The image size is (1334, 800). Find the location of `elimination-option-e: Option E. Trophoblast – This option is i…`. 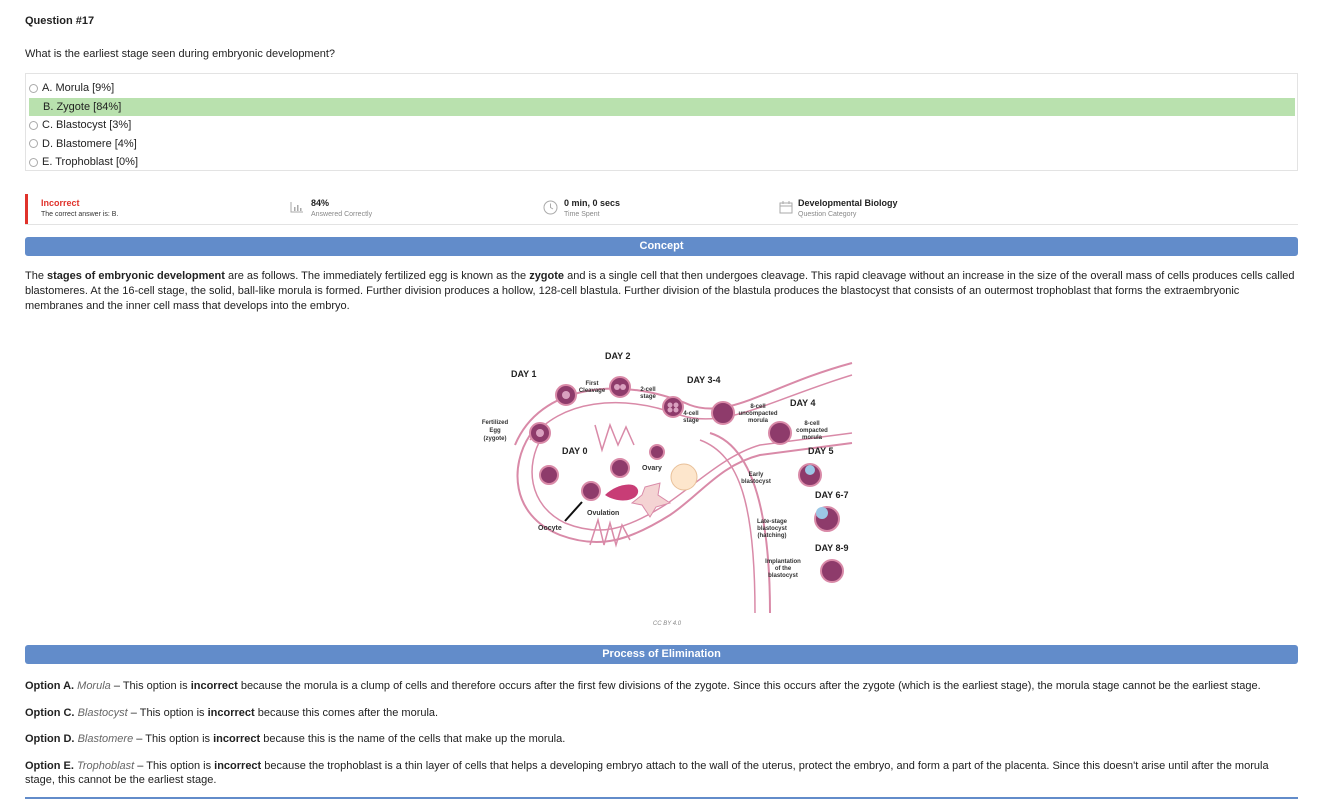

elimination-option-e: Option E. Trophoblast – This option is i… is located at coordinates (661, 773).